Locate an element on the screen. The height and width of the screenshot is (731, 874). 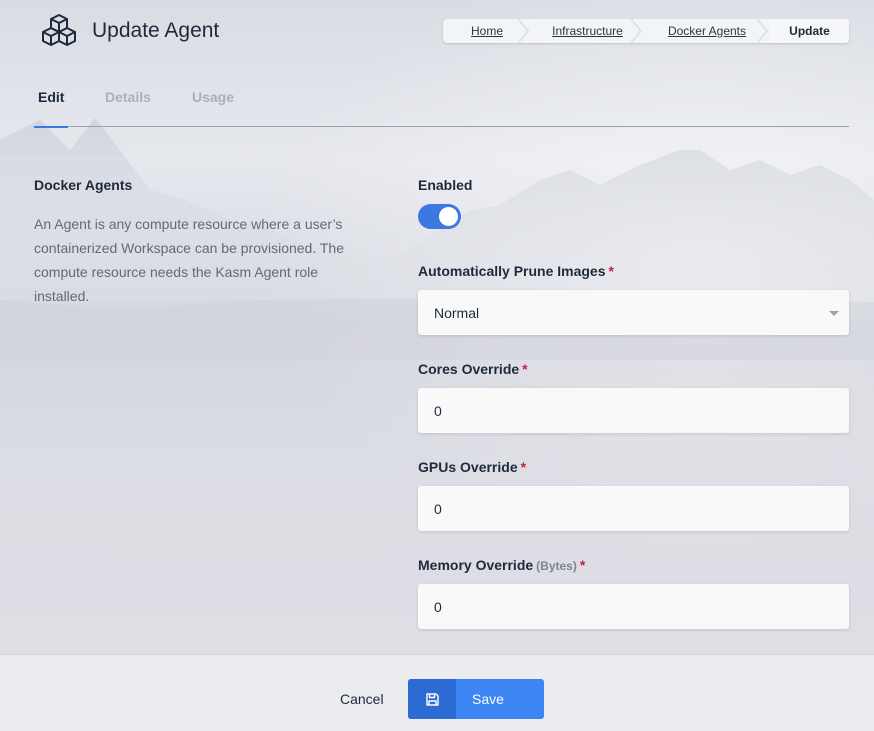
cubes-icon is located at coordinates (59, 30).